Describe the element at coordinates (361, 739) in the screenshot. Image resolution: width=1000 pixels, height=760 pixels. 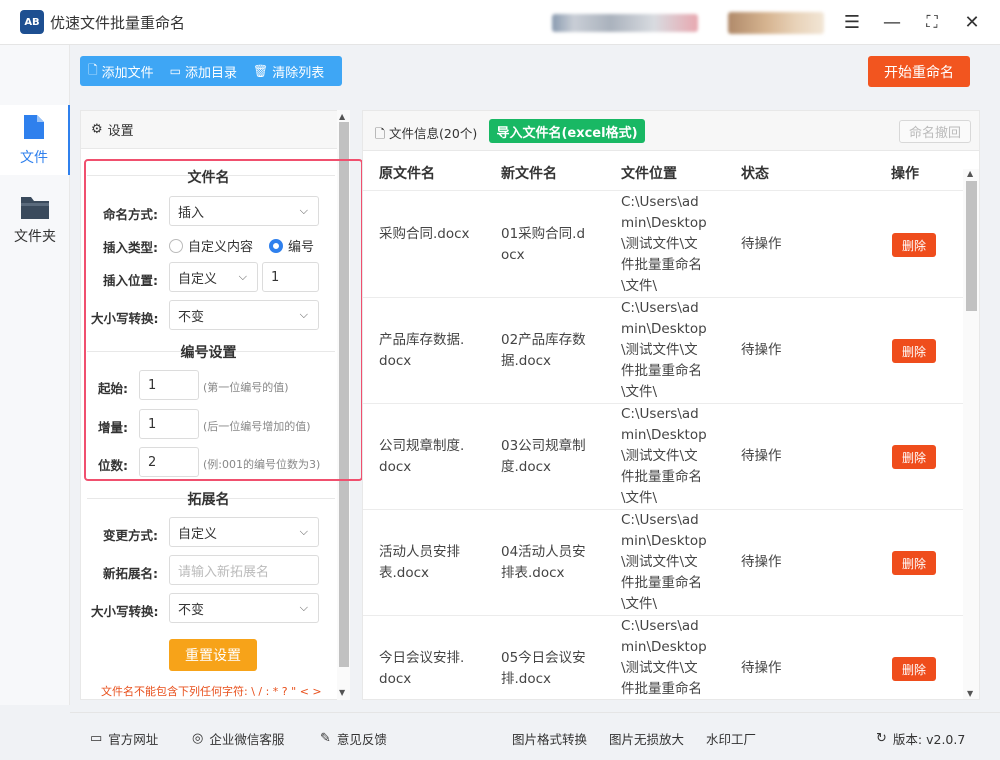
I see `feedback-label: 意见反馈` at that location.